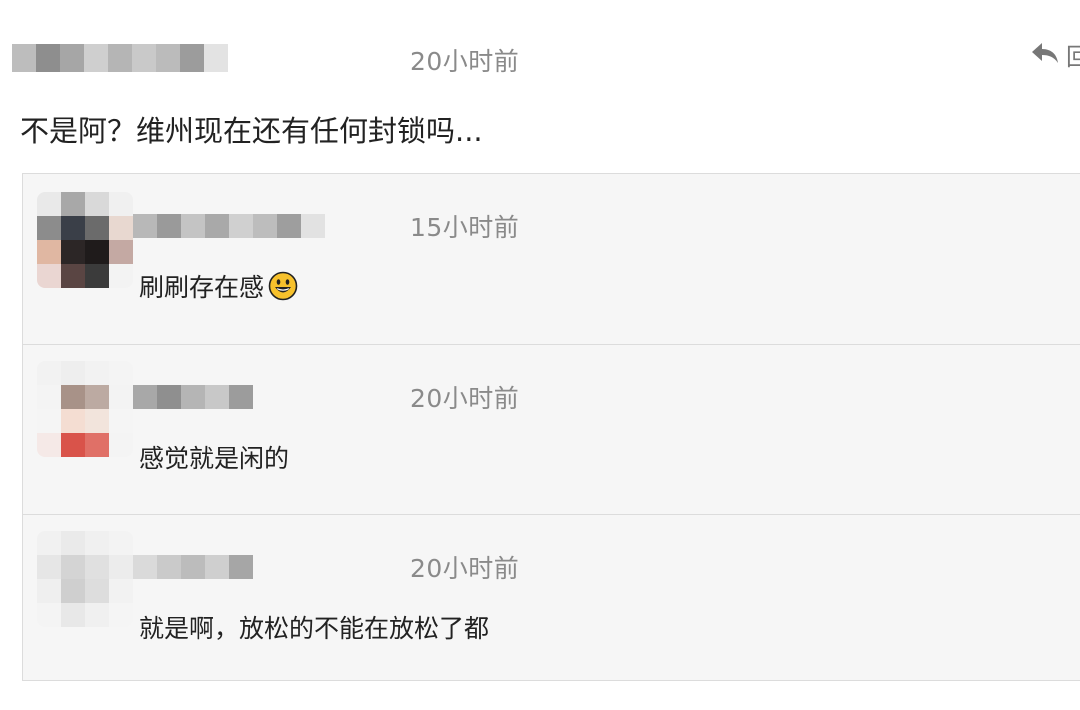  What do you see at coordinates (202, 287) in the screenshot?
I see `reply-text-content: 刷刷存在感` at bounding box center [202, 287].